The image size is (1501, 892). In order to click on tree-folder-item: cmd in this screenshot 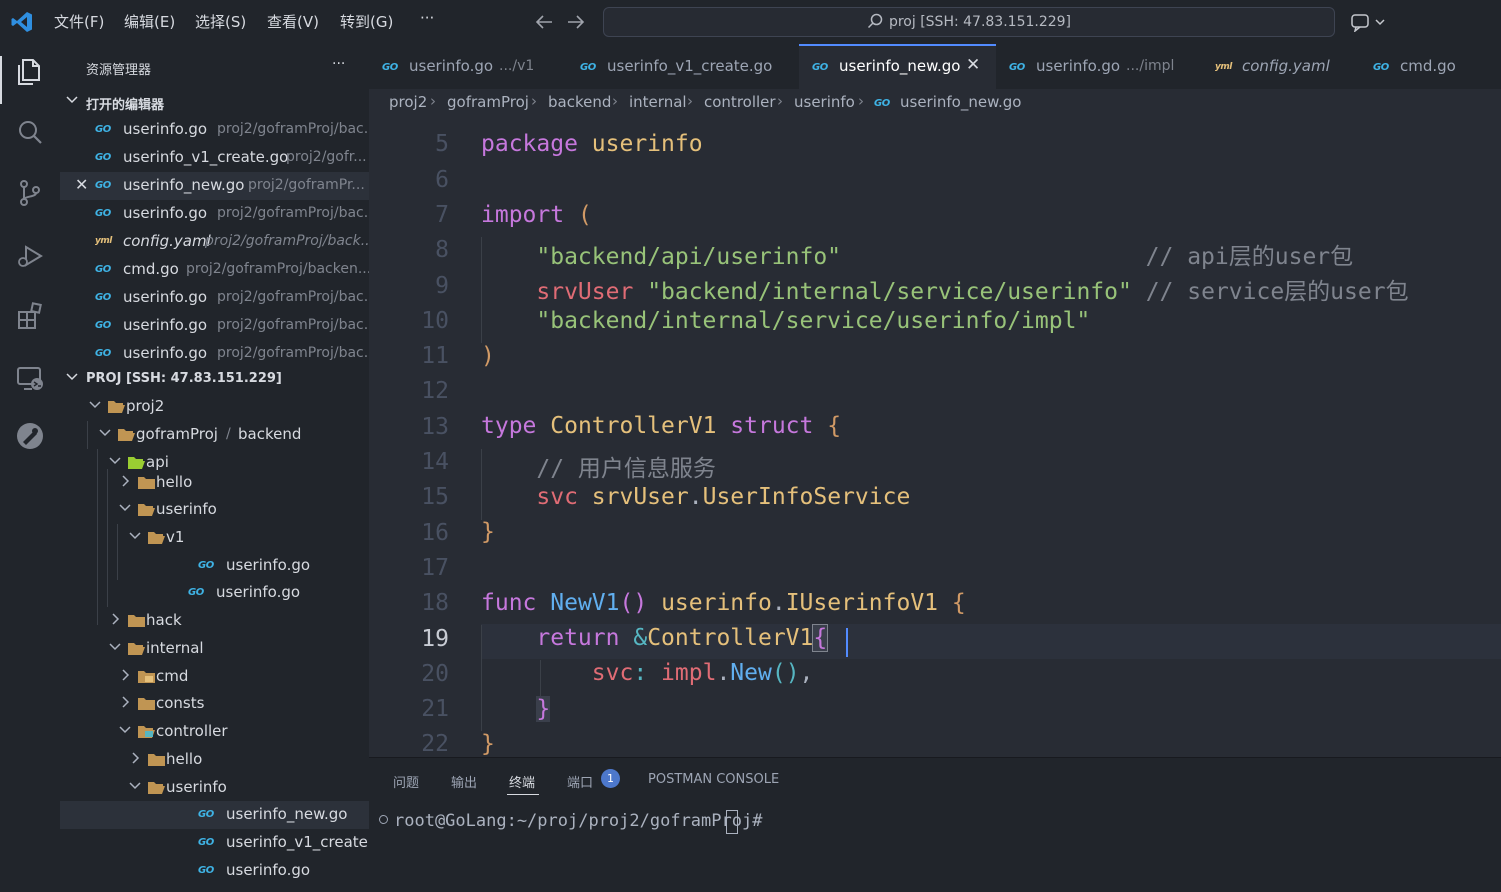, I will do `click(214, 677)`.